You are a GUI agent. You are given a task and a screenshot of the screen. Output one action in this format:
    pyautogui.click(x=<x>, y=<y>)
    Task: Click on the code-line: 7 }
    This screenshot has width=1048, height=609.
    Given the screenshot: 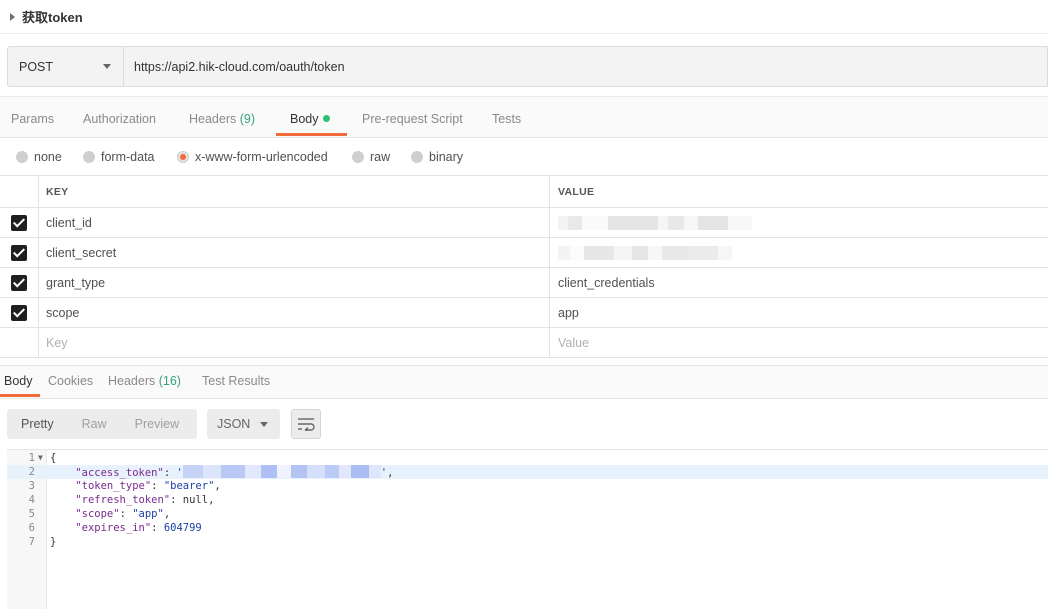 What is the action you would take?
    pyautogui.click(x=527, y=542)
    